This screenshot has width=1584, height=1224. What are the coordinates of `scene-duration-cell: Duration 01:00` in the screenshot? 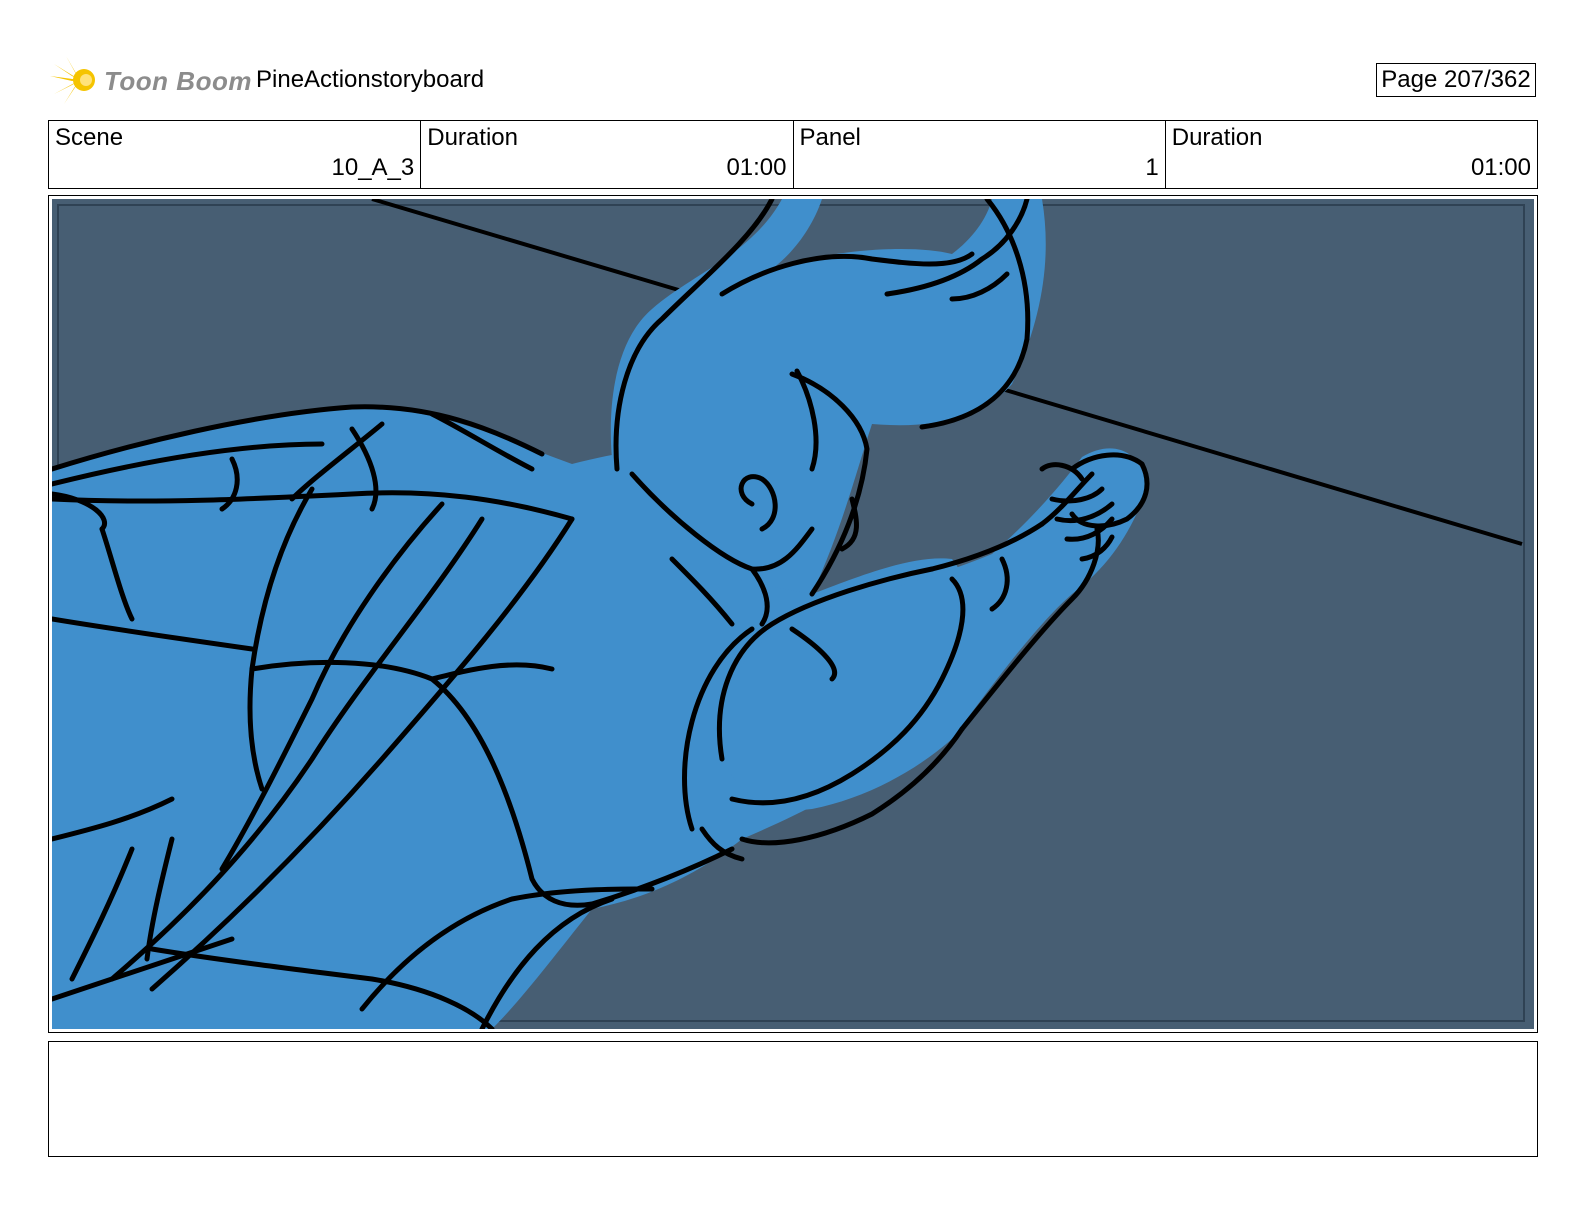 It's located at (607, 154).